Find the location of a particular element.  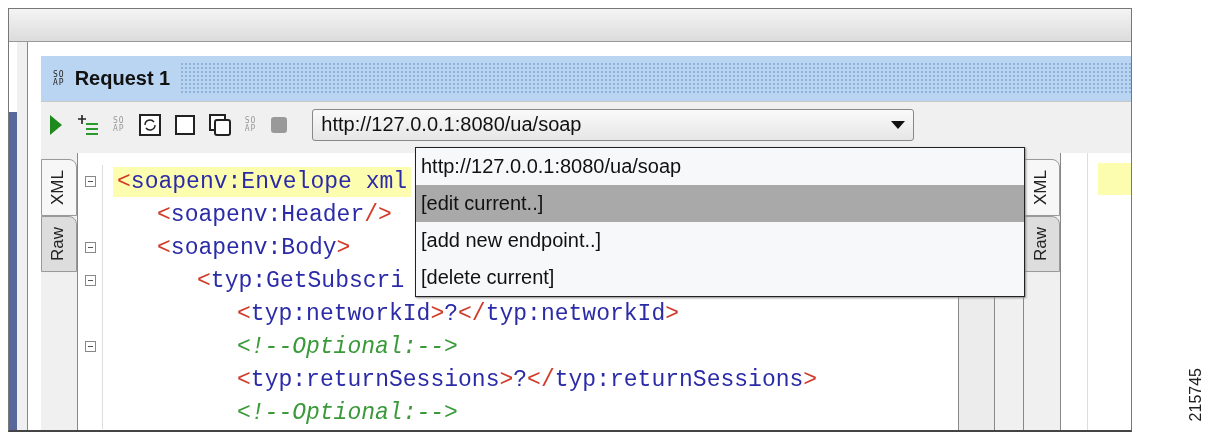

xml-code-line: <soapenv:Header/> is located at coordinates (274, 215).